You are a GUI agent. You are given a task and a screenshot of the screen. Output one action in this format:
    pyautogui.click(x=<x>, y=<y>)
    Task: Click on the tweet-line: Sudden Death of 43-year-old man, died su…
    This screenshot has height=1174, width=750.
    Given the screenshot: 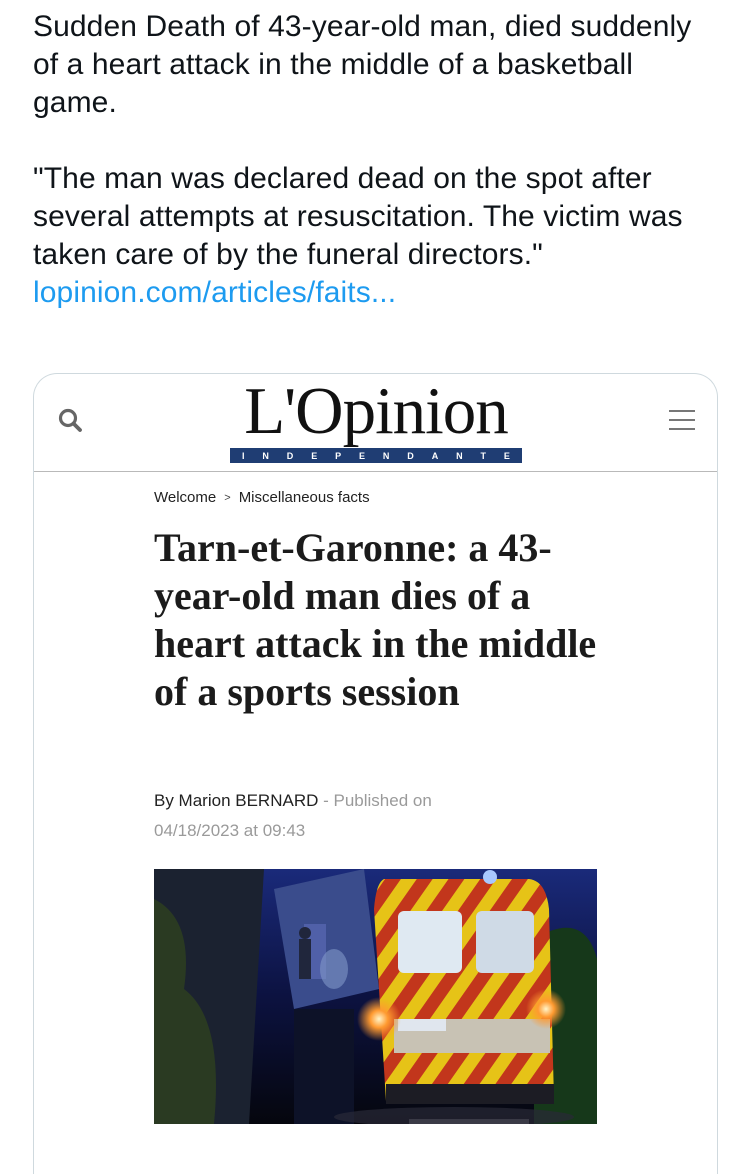 What is the action you would take?
    pyautogui.click(x=362, y=64)
    